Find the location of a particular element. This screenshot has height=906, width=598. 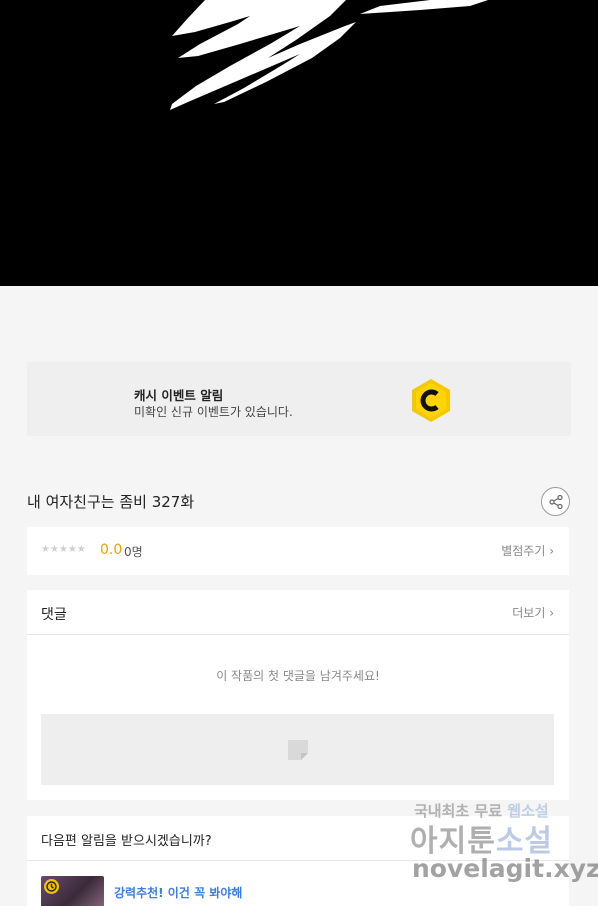

note-icon is located at coordinates (298, 750).